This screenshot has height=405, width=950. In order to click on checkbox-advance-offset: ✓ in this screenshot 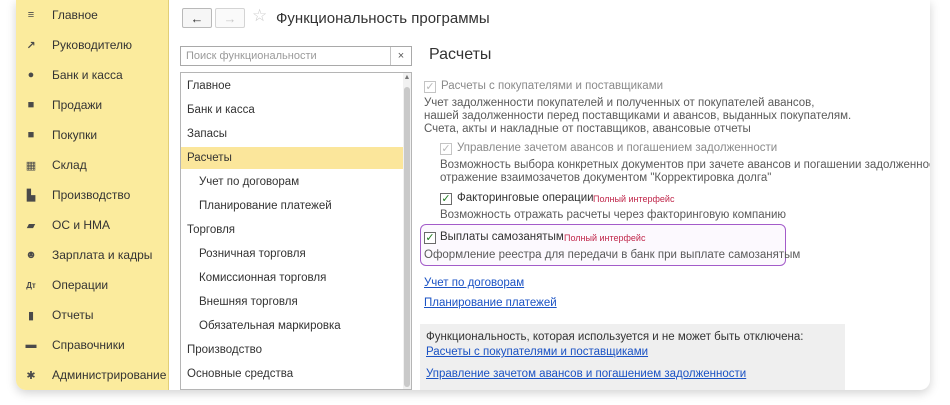, I will do `click(446, 149)`.